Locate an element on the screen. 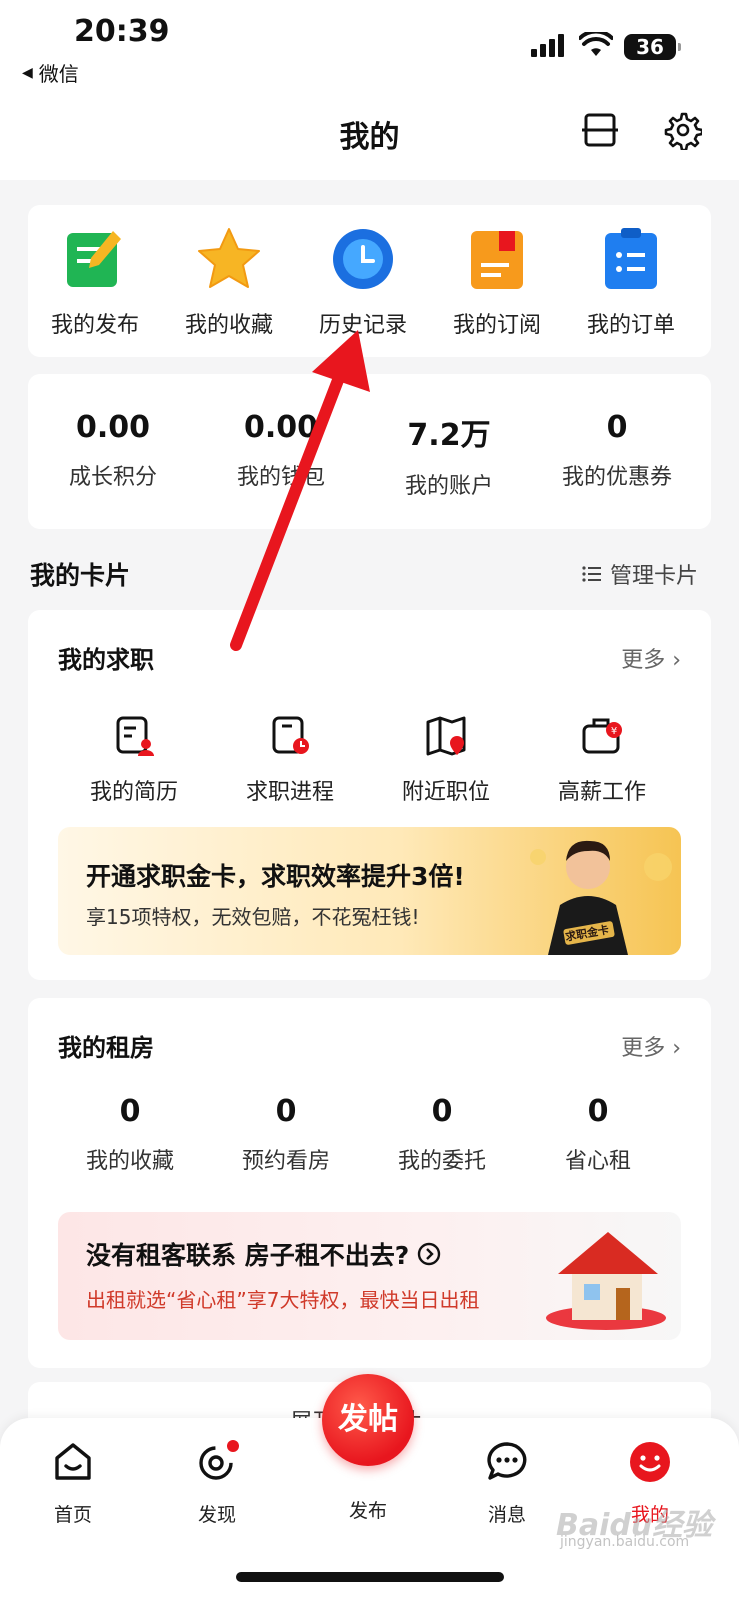 The width and height of the screenshot is (739, 1600). tab-label: 消息 is located at coordinates (506, 1515).